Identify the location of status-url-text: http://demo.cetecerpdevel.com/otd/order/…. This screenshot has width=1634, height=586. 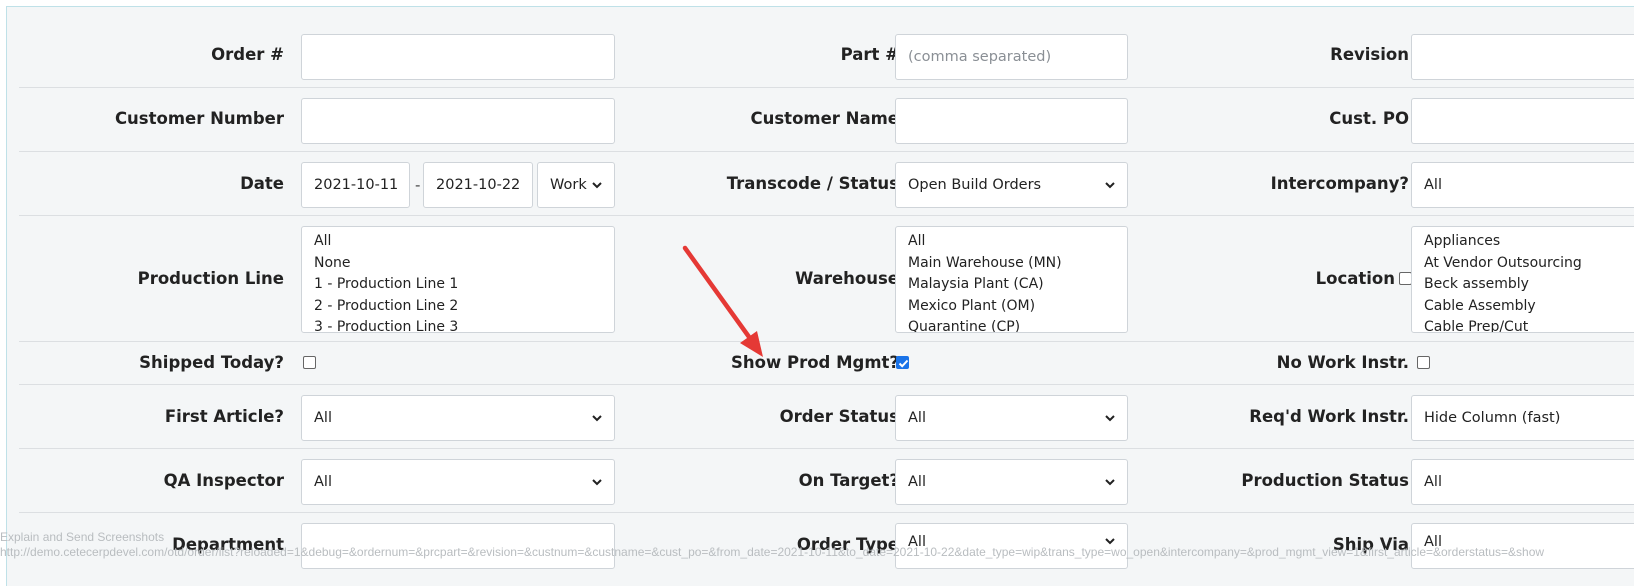
(772, 552).